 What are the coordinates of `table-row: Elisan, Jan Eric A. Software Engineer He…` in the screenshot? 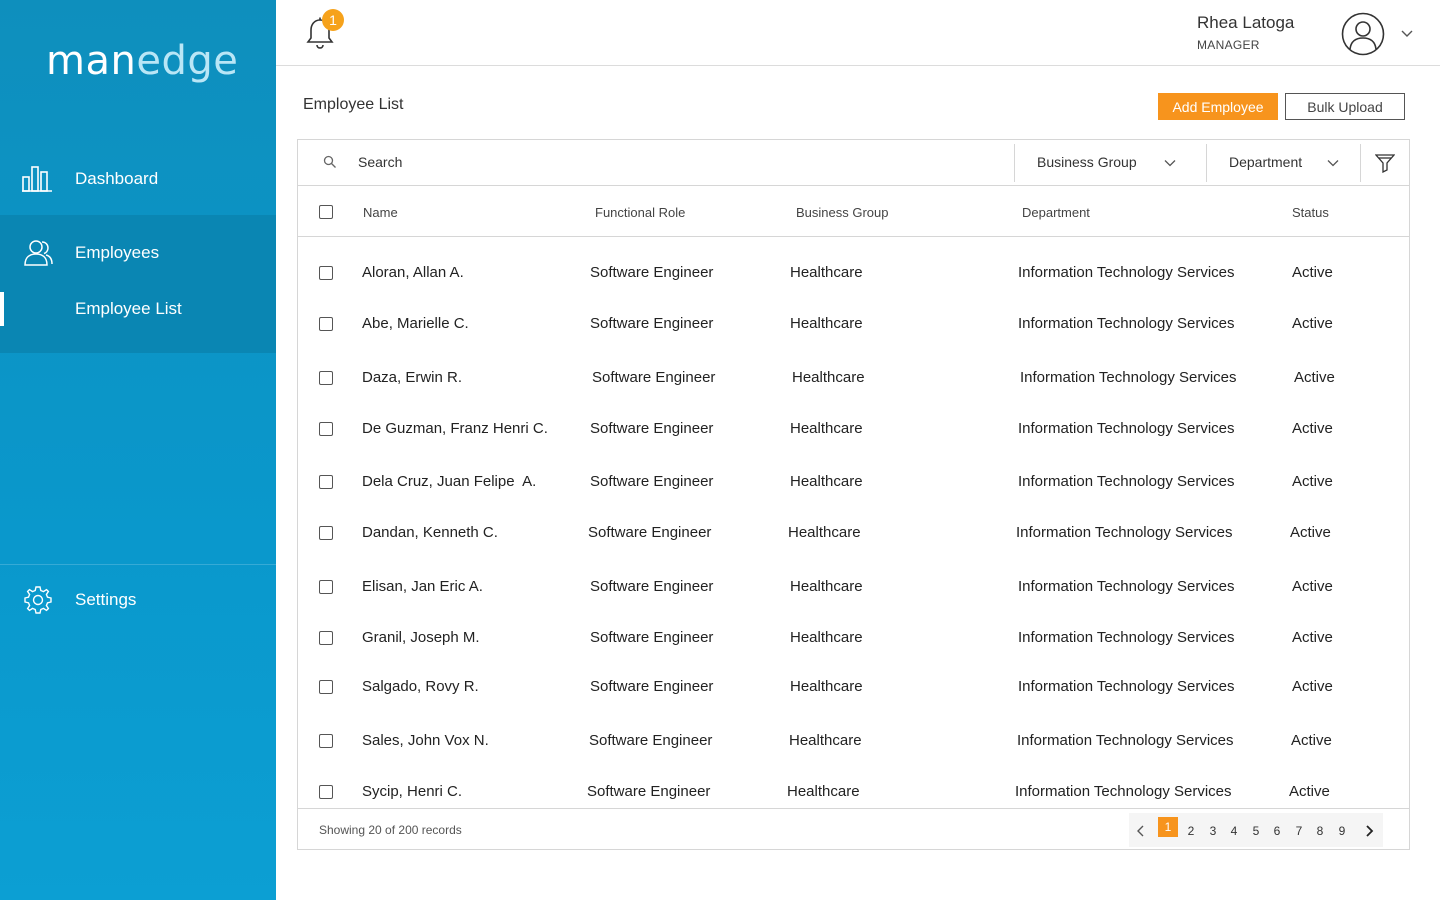 It's located at (853, 588).